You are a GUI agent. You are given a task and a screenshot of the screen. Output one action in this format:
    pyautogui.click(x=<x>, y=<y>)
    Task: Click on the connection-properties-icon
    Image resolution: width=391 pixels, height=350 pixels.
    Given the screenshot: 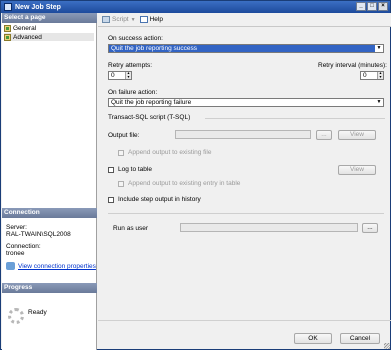 What is the action you would take?
    pyautogui.click(x=10, y=266)
    